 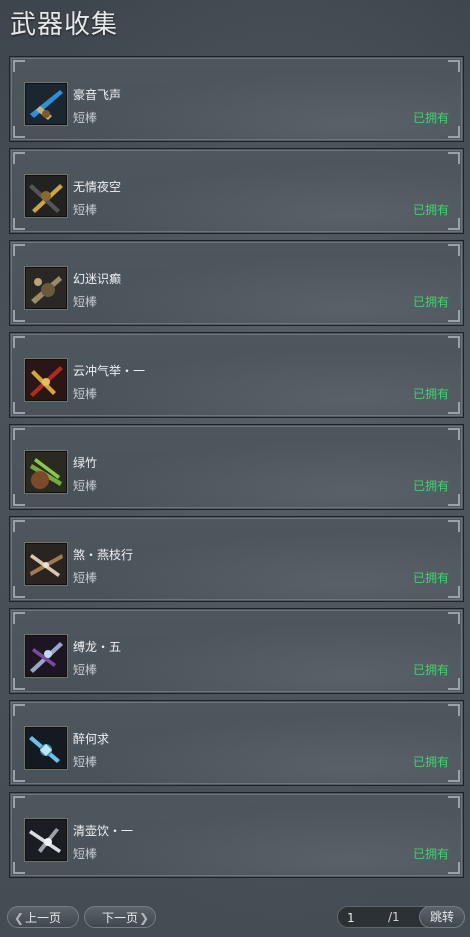 What do you see at coordinates (19, 918) in the screenshot?
I see `chevron-left-icon: ❮` at bounding box center [19, 918].